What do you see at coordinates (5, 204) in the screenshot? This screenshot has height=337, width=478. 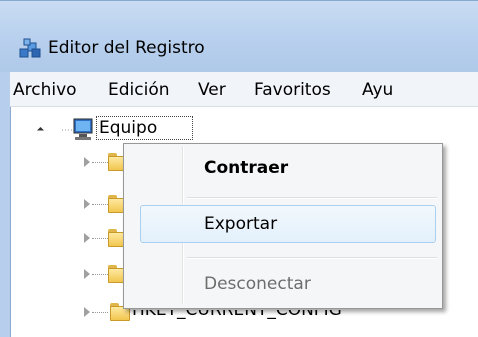 I see `window-left-border` at bounding box center [5, 204].